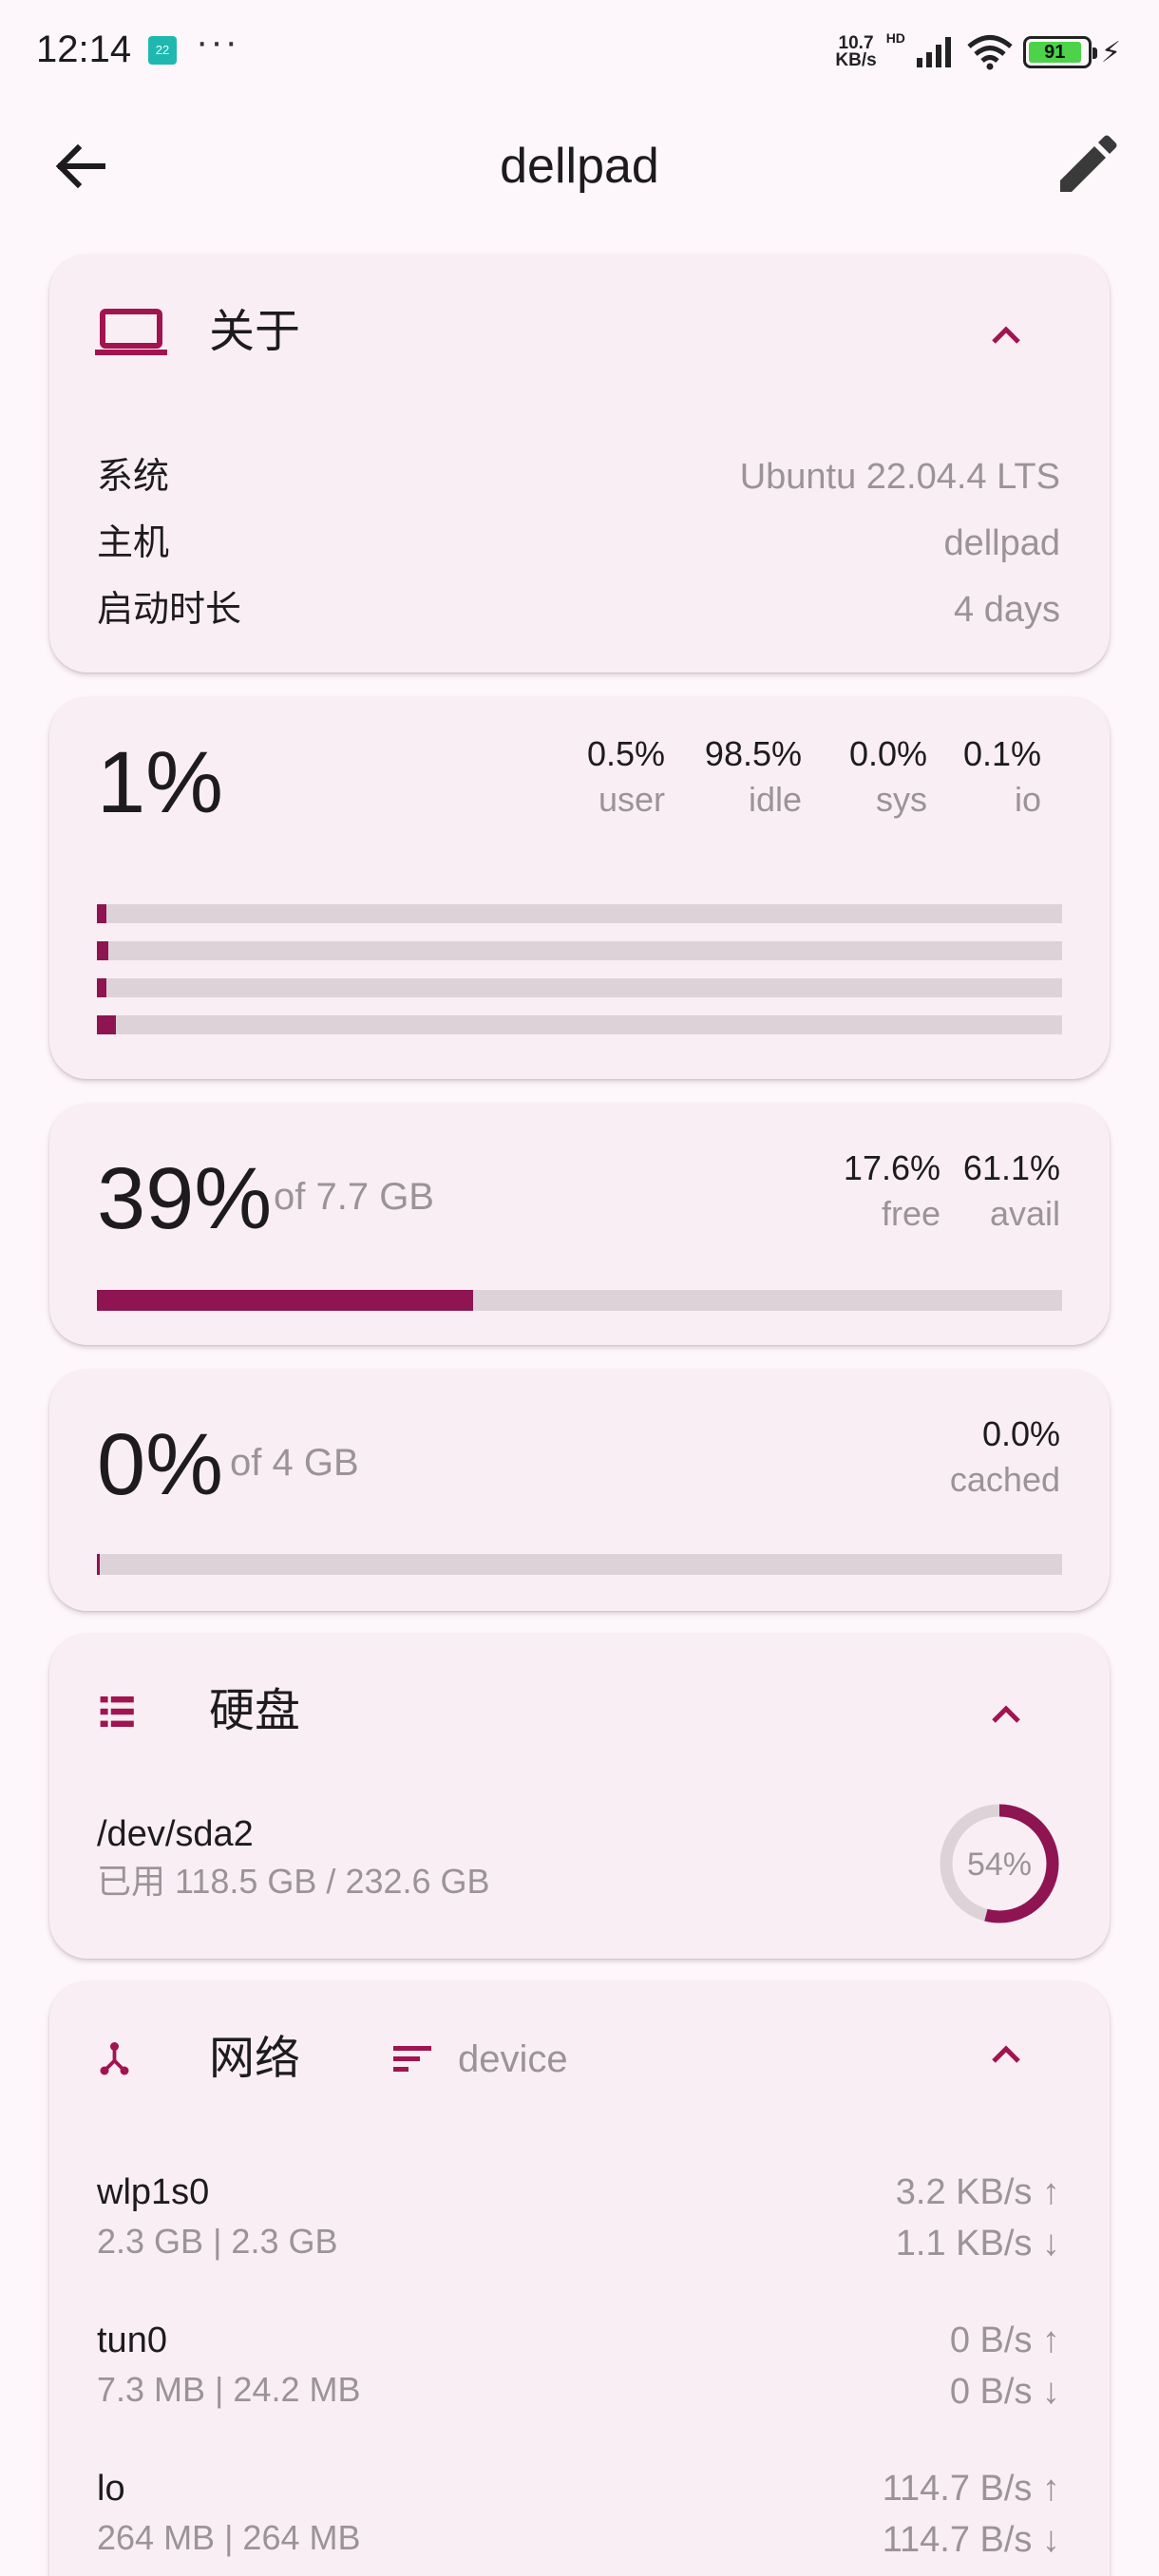 The image size is (1159, 2576). What do you see at coordinates (1054, 52) in the screenshot?
I see `battery-level: 91` at bounding box center [1054, 52].